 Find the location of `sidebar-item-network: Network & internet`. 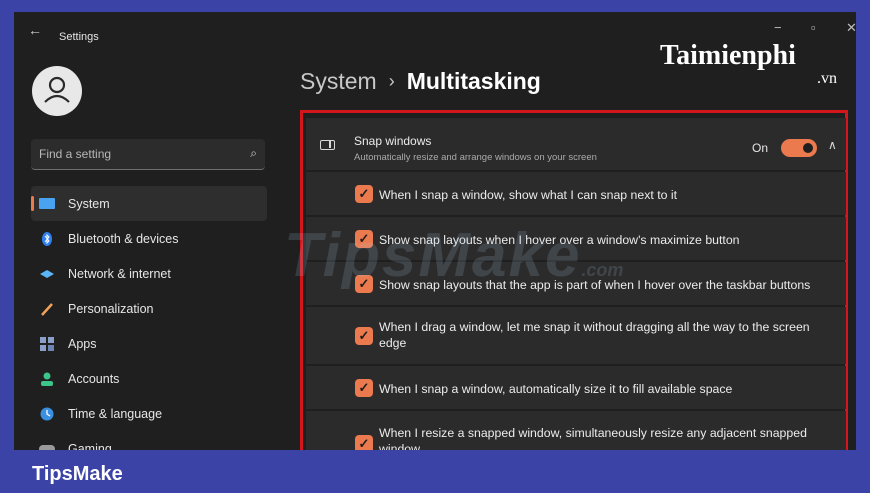

sidebar-item-network: Network & internet is located at coordinates (149, 273).